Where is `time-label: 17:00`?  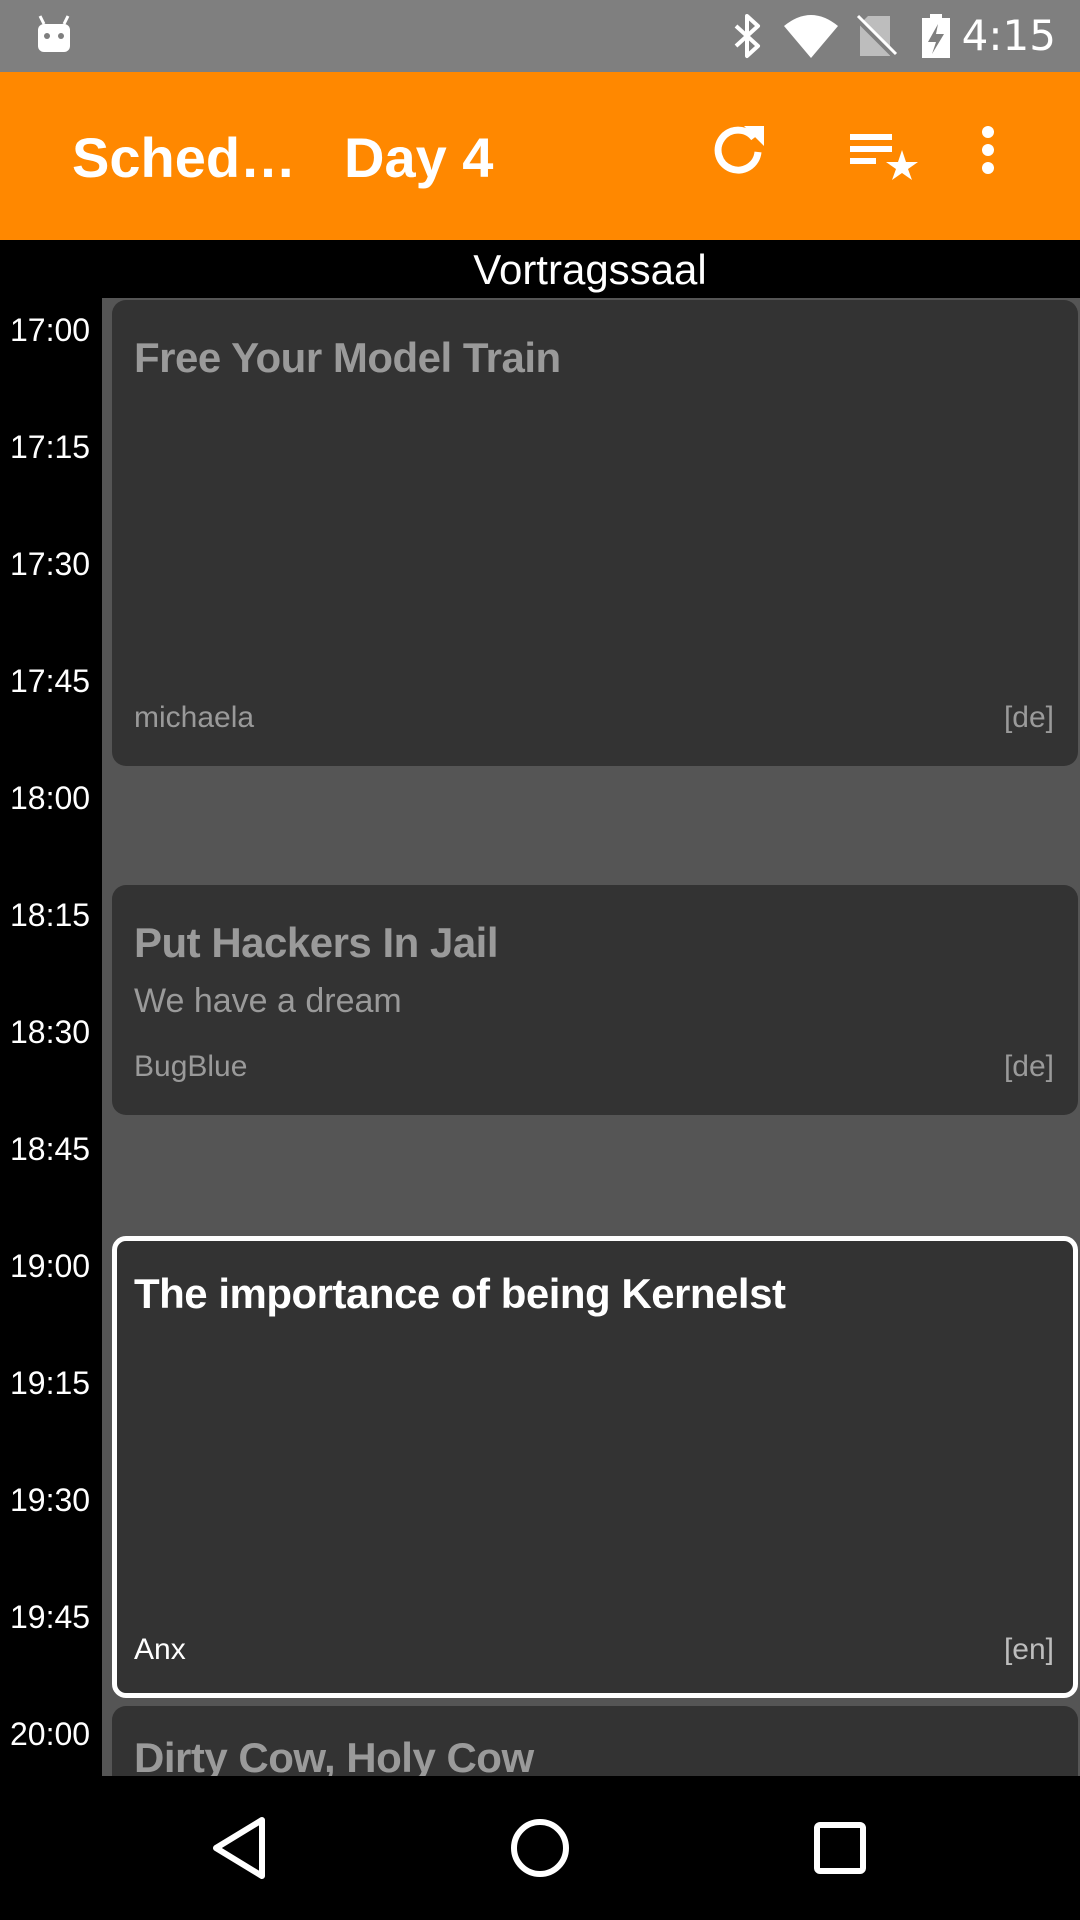 time-label: 17:00 is located at coordinates (50, 330).